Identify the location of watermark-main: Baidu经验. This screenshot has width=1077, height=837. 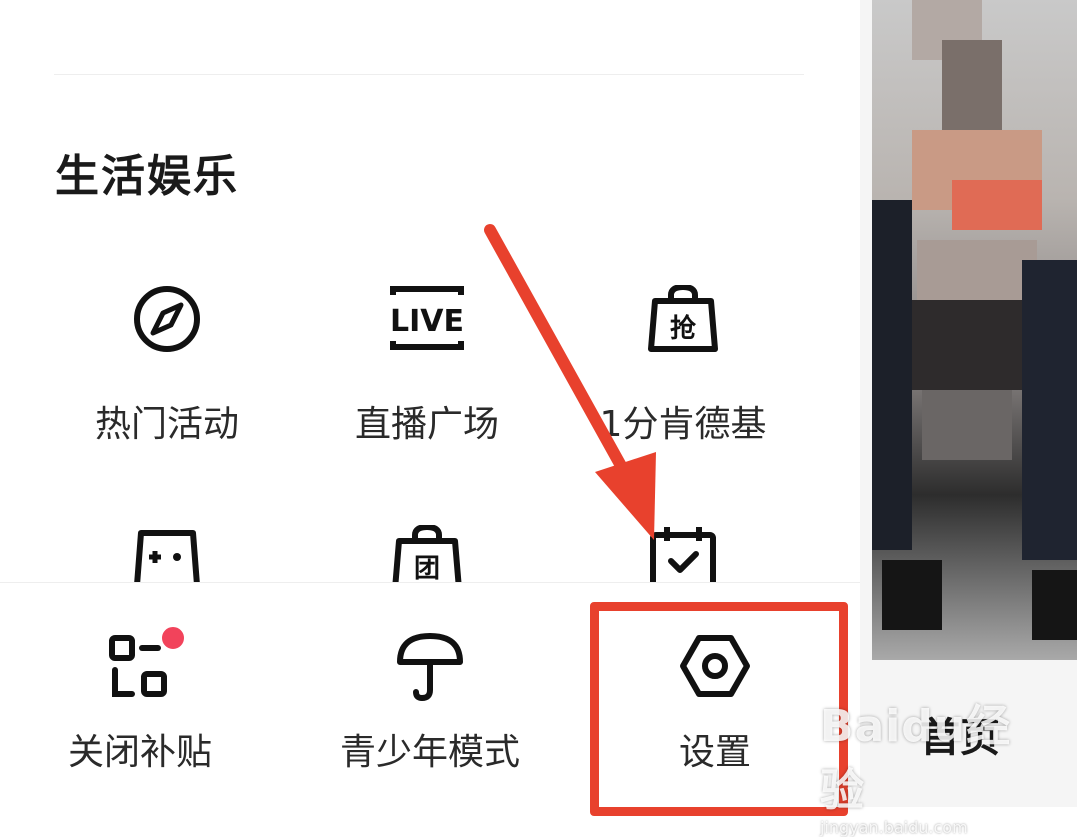
(916, 758).